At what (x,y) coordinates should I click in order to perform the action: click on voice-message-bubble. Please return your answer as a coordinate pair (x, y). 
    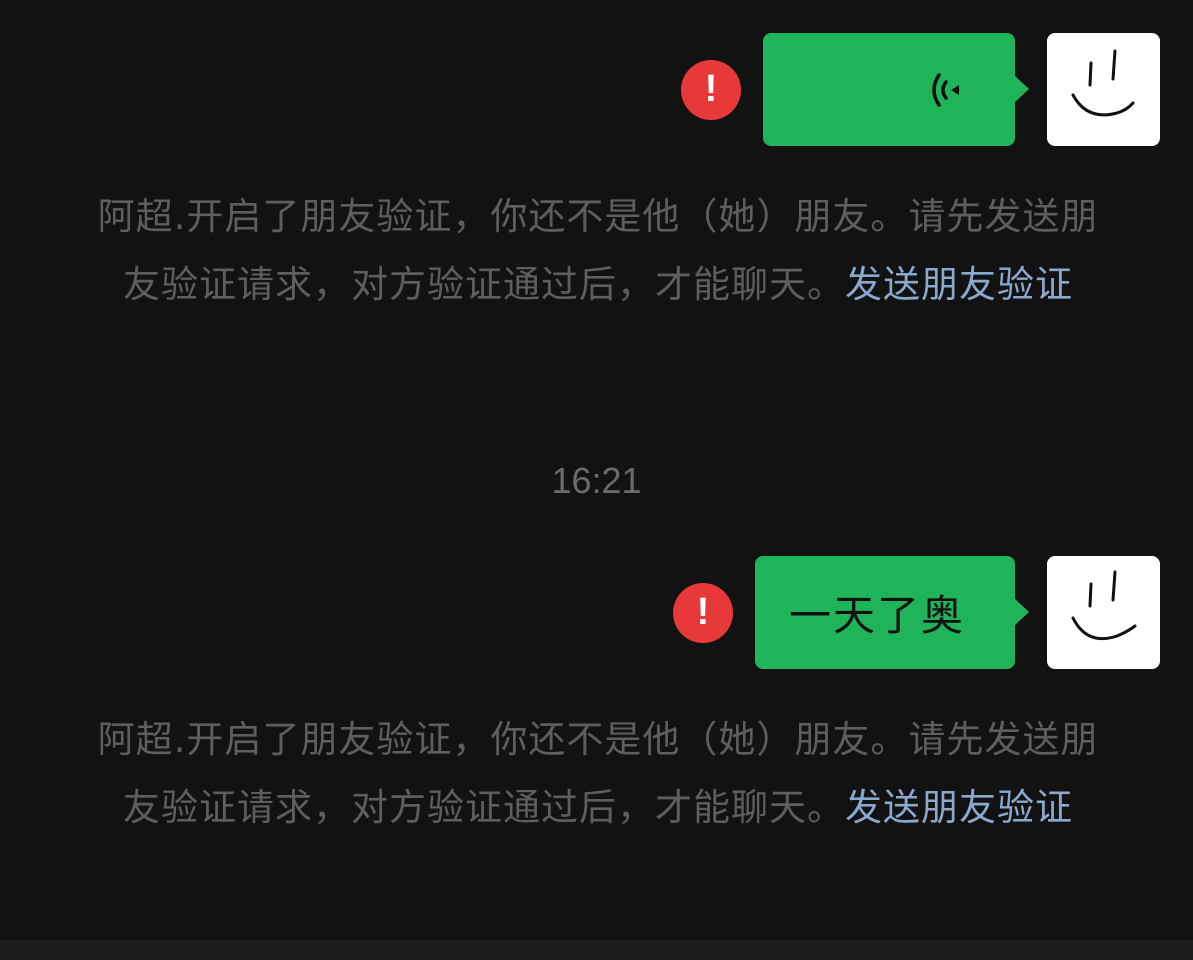
    Looking at the image, I should click on (896, 89).